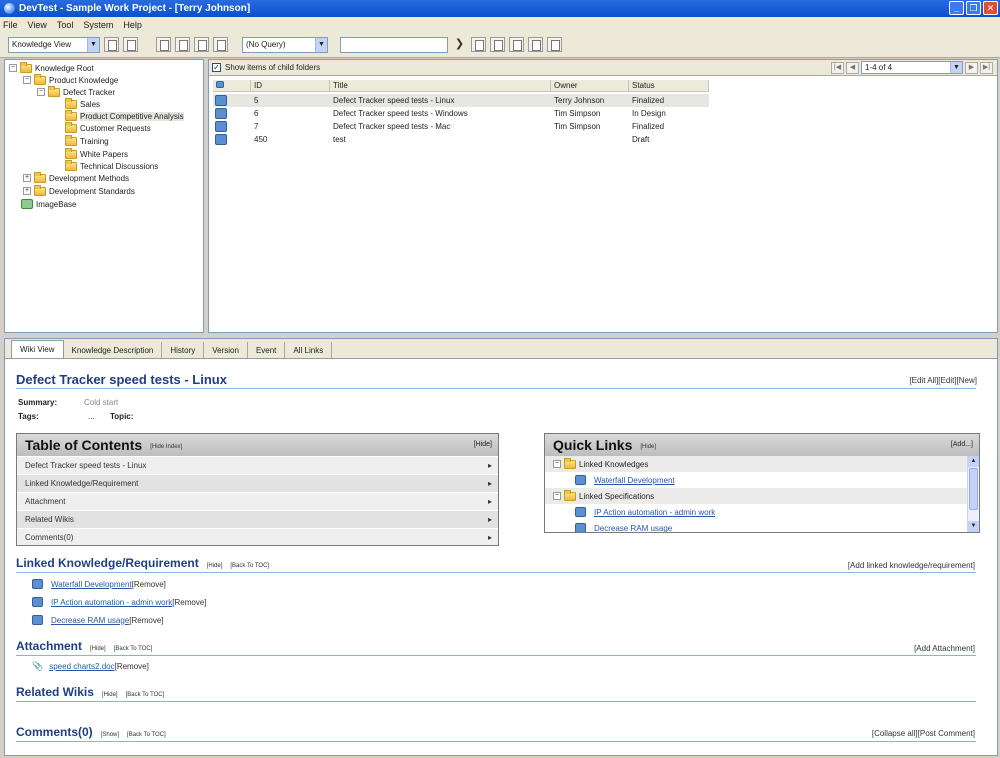 This screenshot has height=758, width=1000. Describe the element at coordinates (267, 350) in the screenshot. I see `tab-event: Event` at that location.